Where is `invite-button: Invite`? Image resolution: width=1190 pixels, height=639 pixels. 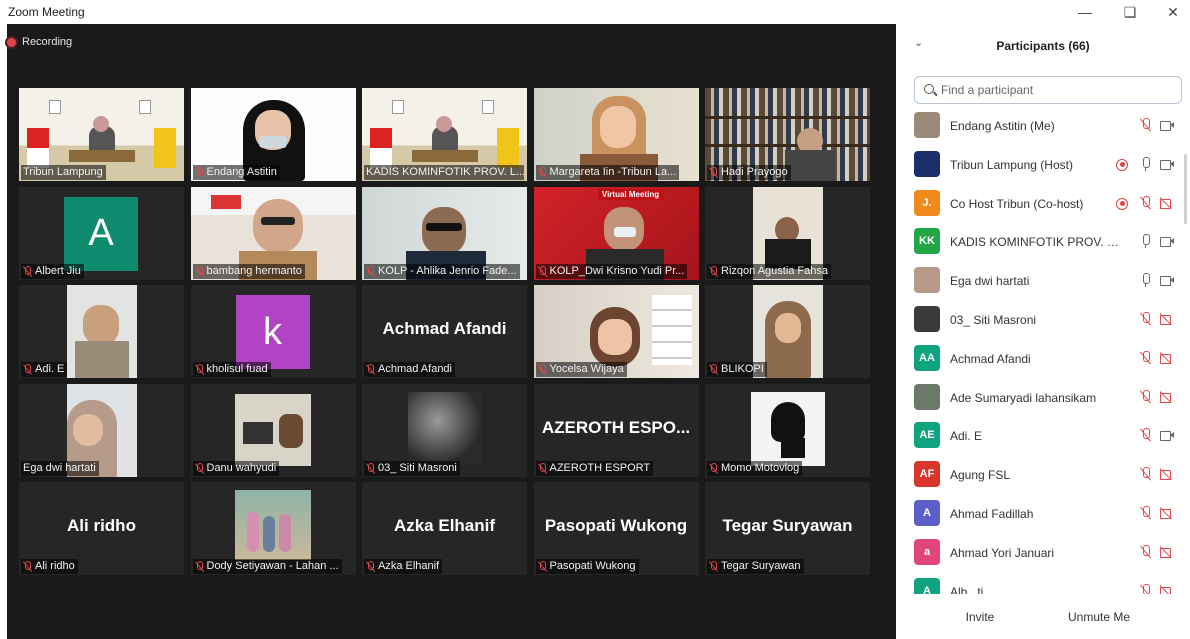 invite-button: Invite is located at coordinates (980, 617).